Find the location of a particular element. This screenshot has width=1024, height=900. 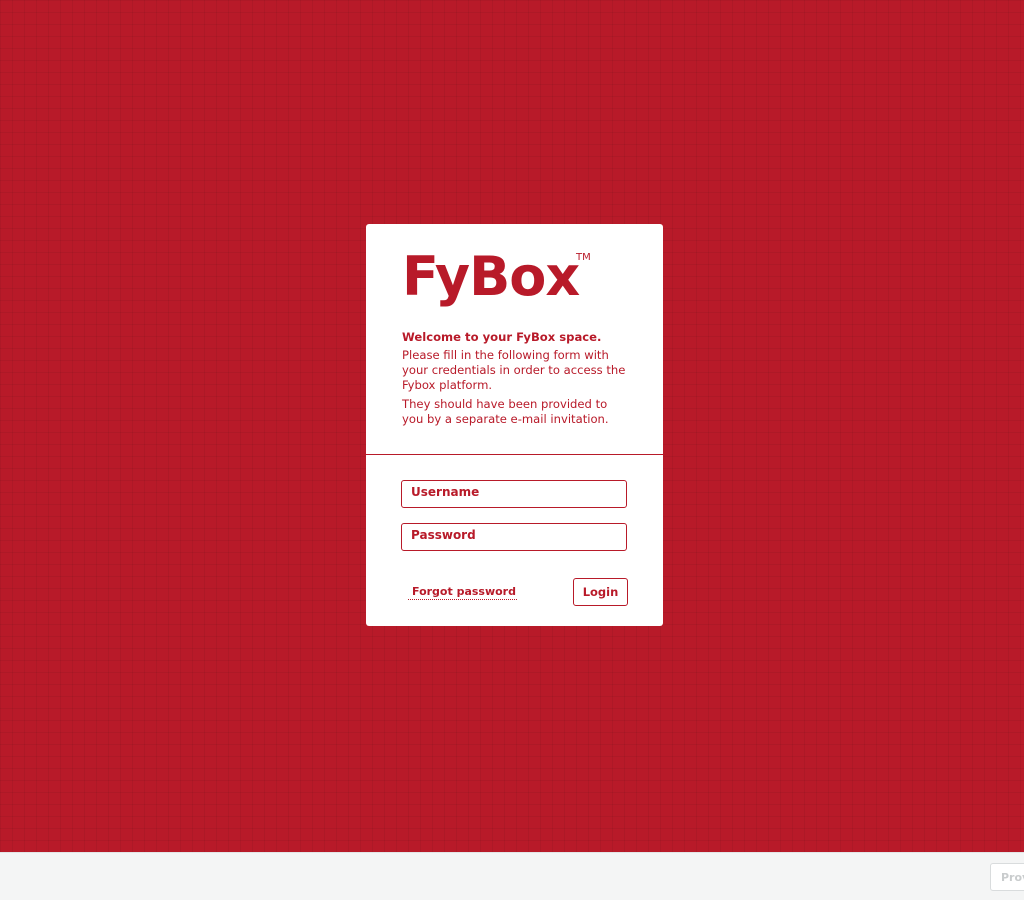

login-button: Login is located at coordinates (600, 592).